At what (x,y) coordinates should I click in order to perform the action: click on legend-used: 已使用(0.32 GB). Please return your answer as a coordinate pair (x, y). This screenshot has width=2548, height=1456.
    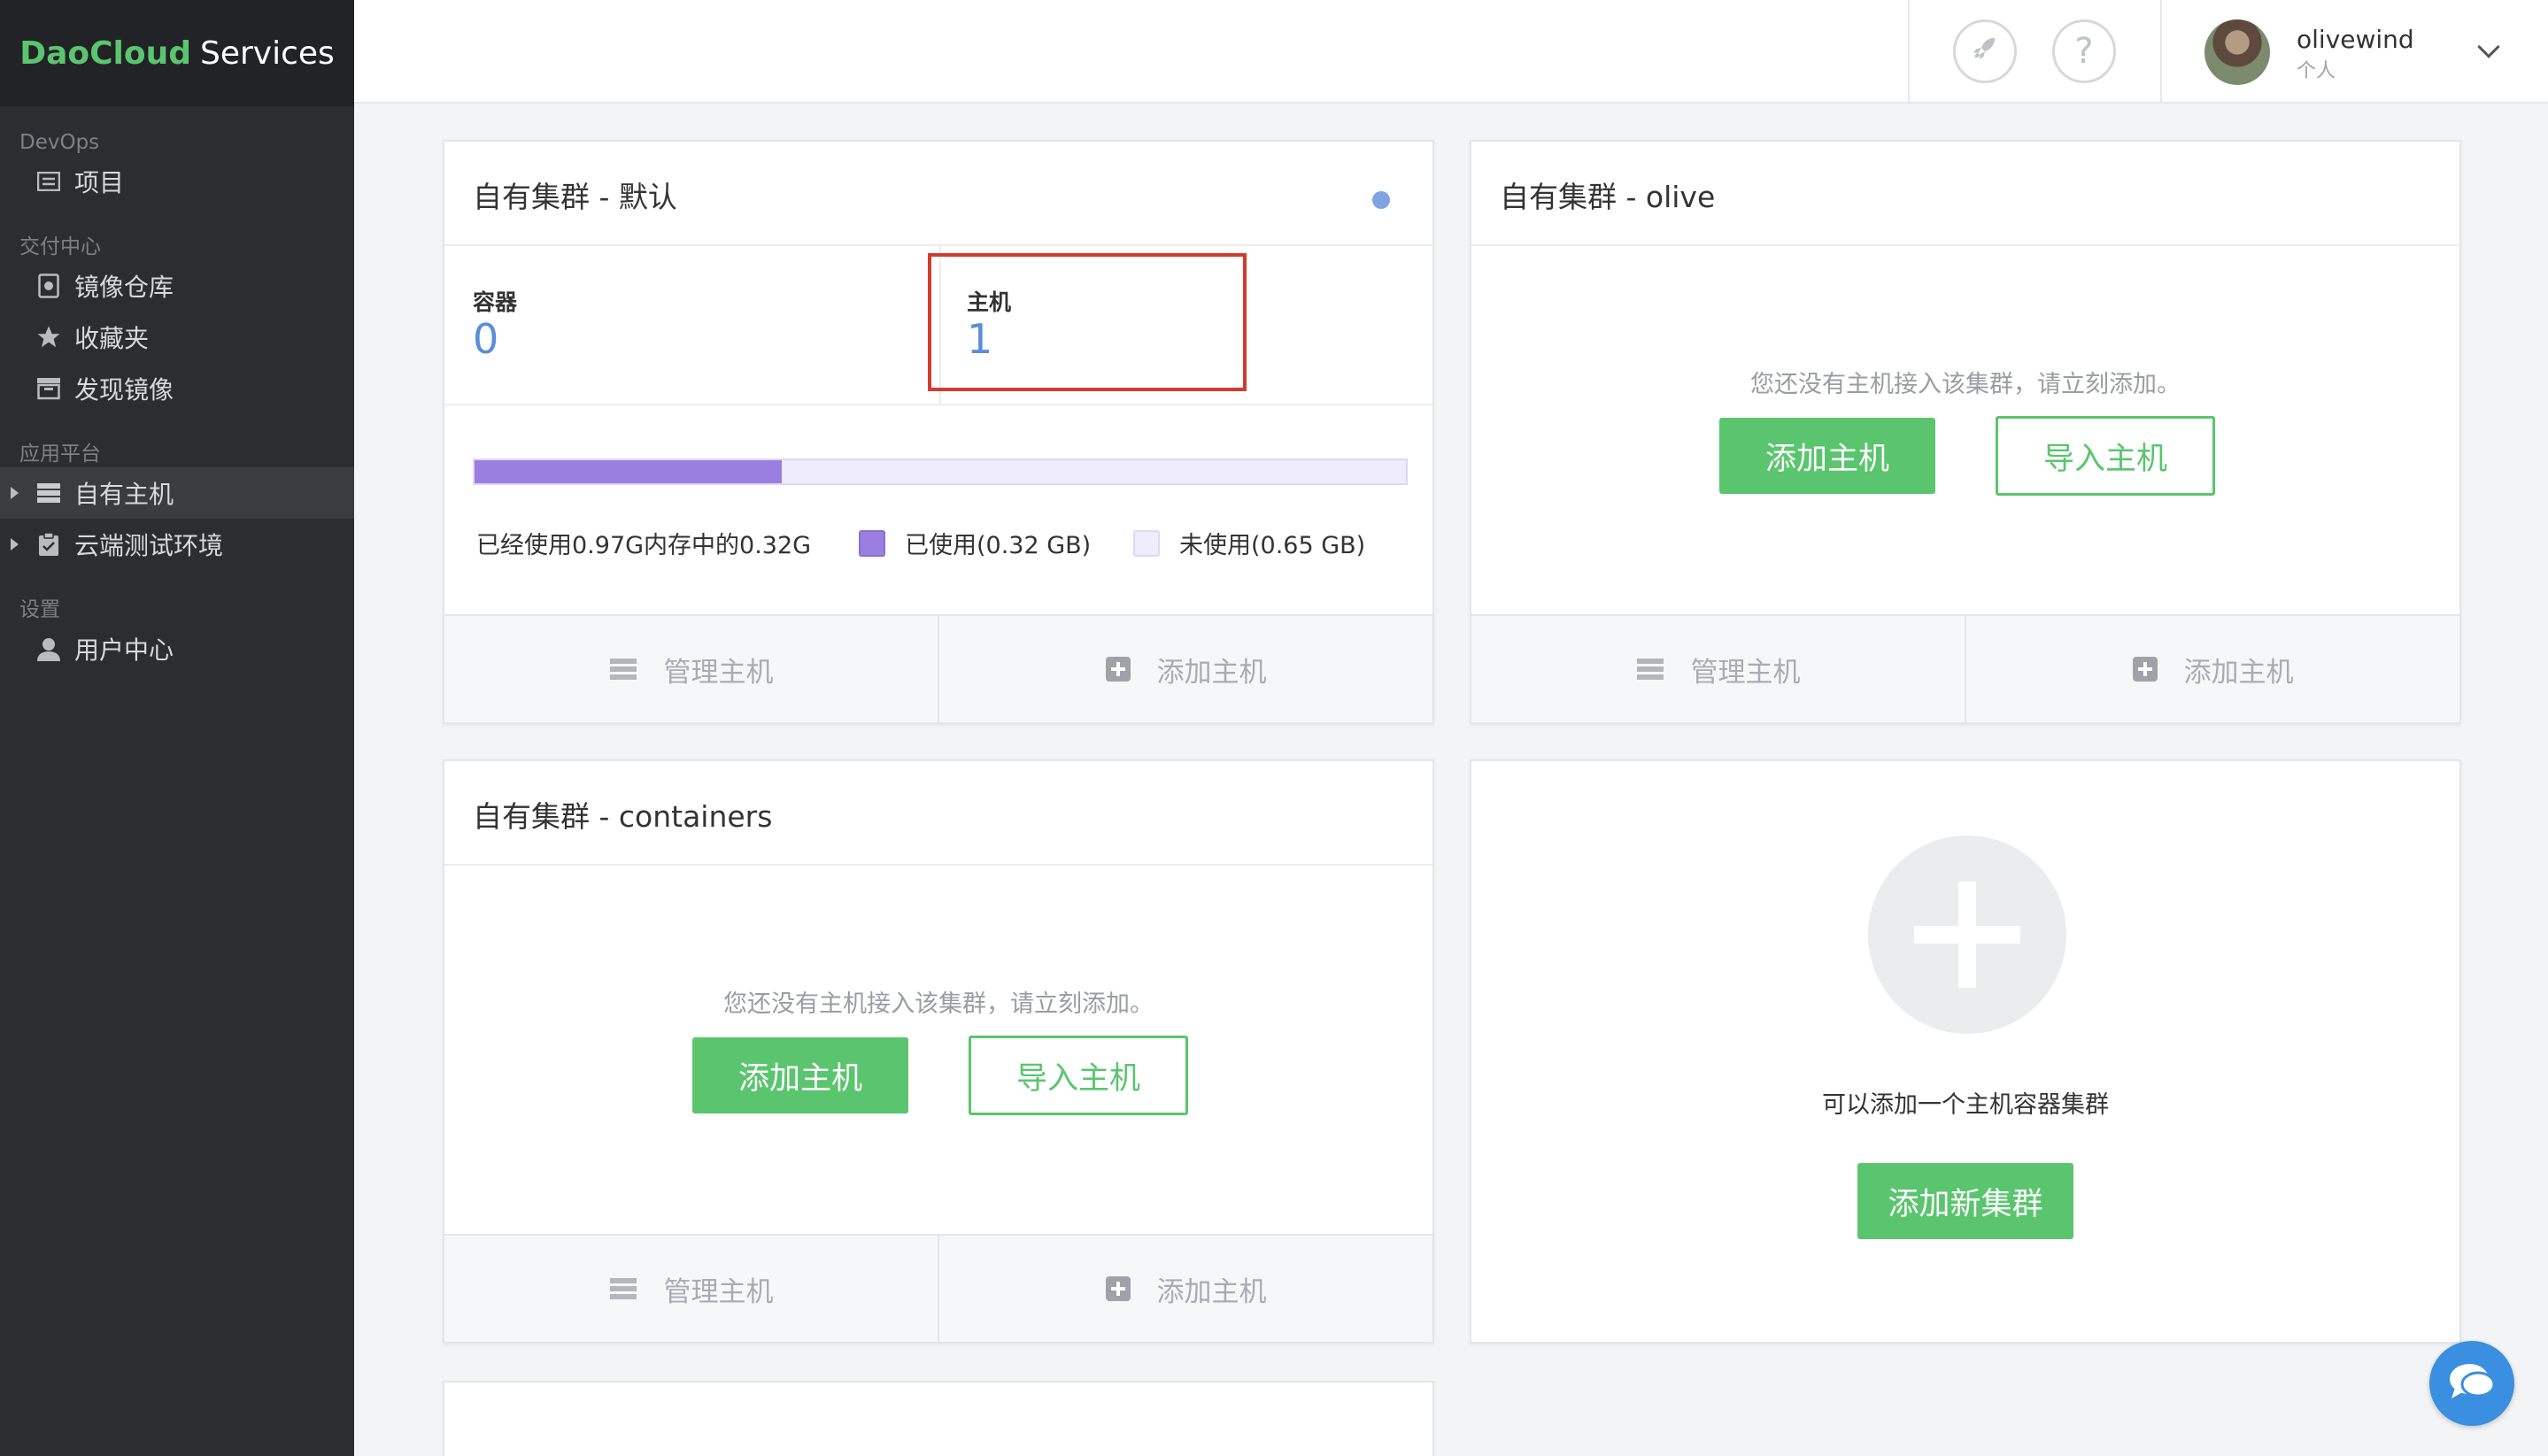
    Looking at the image, I should click on (975, 543).